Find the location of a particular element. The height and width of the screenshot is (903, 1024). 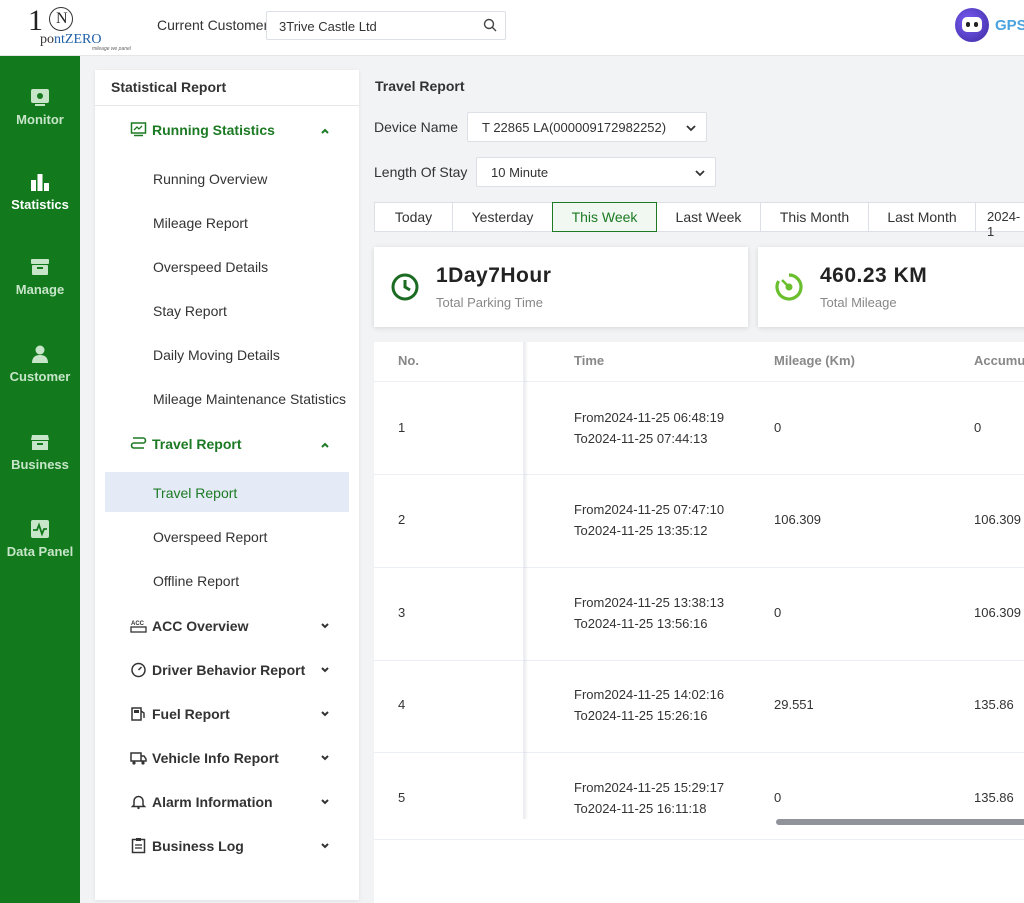

date-range-input: 2024-1 is located at coordinates (999, 220).